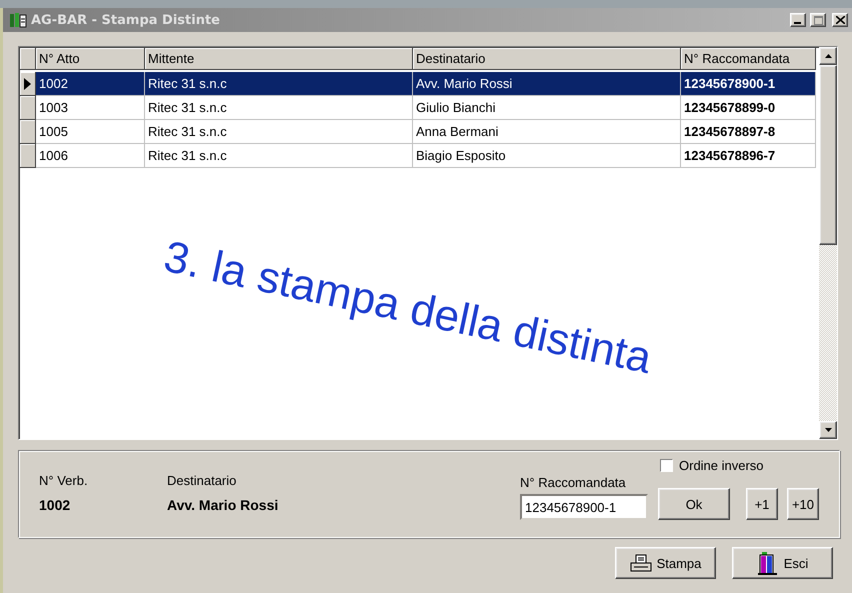 This screenshot has height=593, width=852. I want to click on table-cell: 1002, so click(90, 84).